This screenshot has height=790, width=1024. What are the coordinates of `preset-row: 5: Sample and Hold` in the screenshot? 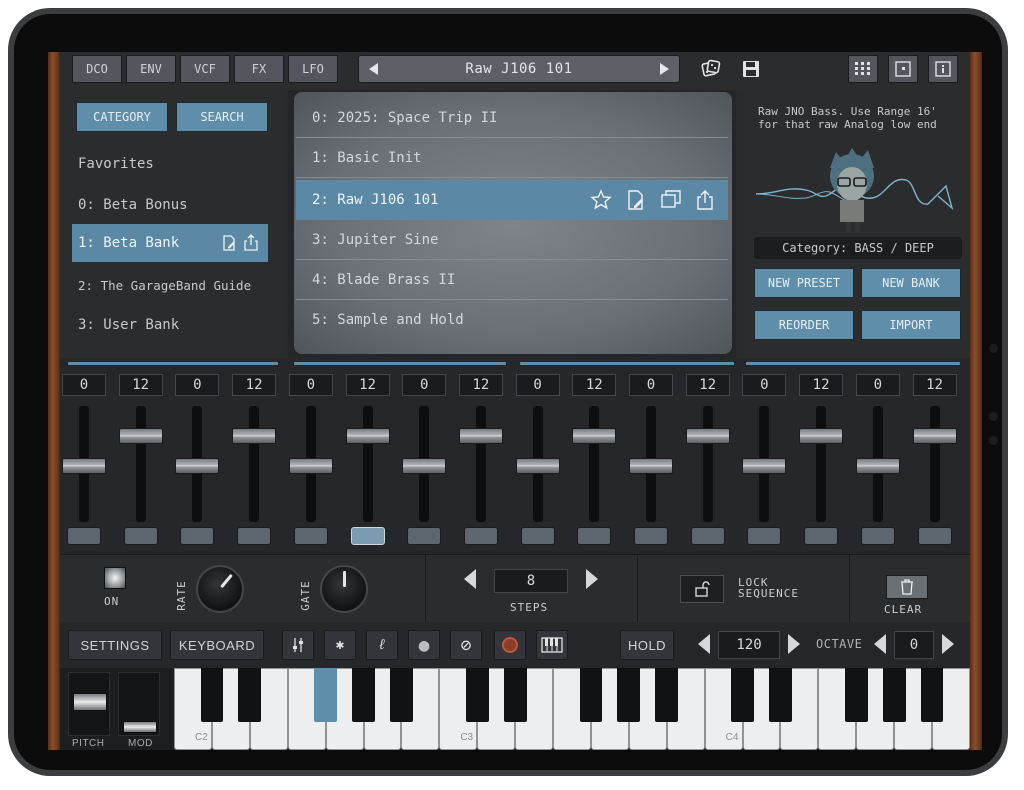 It's located at (512, 320).